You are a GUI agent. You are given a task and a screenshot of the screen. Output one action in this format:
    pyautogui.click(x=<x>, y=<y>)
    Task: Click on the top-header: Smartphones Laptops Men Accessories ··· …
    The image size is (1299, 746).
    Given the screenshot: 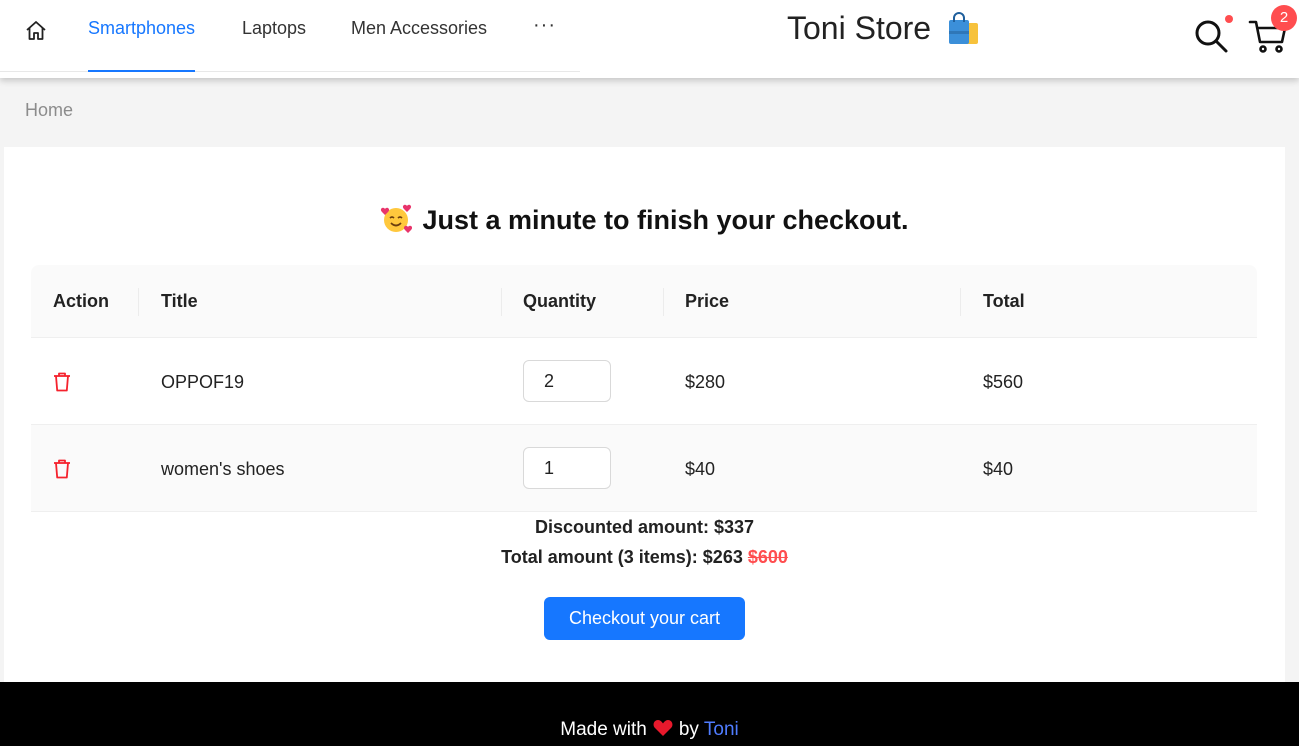 What is the action you would take?
    pyautogui.click(x=649, y=39)
    